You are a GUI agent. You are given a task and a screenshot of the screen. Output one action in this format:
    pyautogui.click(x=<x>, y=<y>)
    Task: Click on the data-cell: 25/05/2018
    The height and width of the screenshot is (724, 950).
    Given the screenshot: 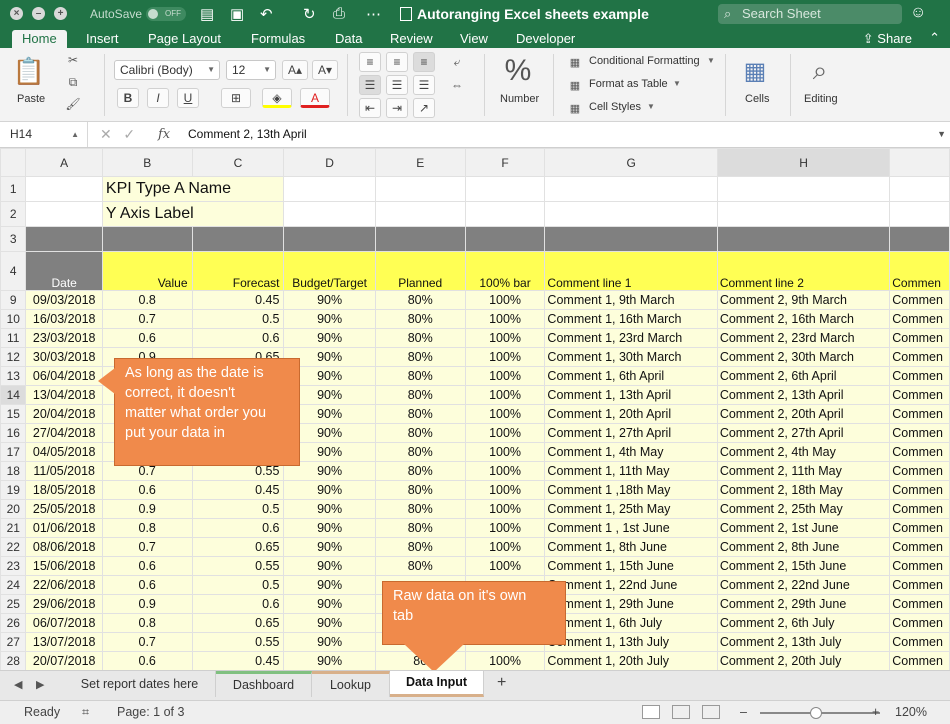 What is the action you would take?
    pyautogui.click(x=64, y=509)
    